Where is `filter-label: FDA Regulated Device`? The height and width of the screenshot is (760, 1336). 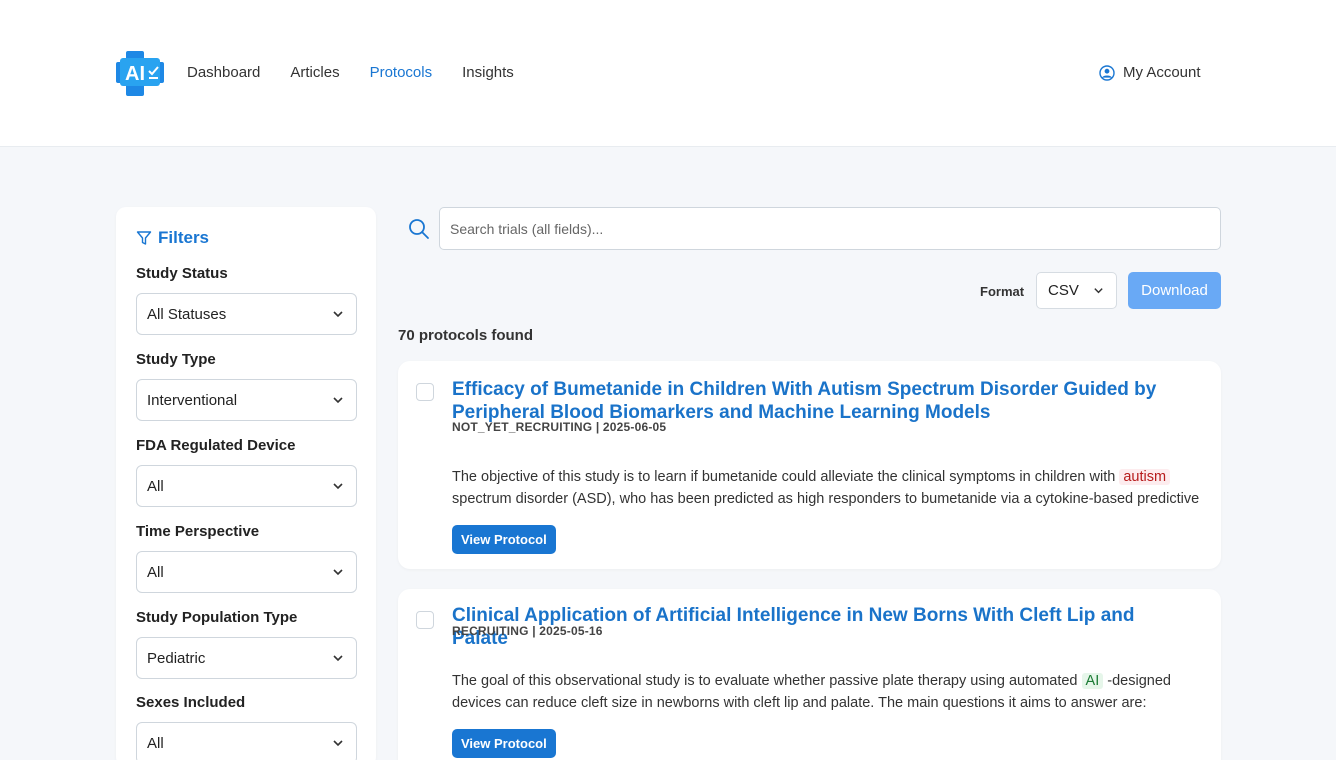 filter-label: FDA Regulated Device is located at coordinates (216, 445).